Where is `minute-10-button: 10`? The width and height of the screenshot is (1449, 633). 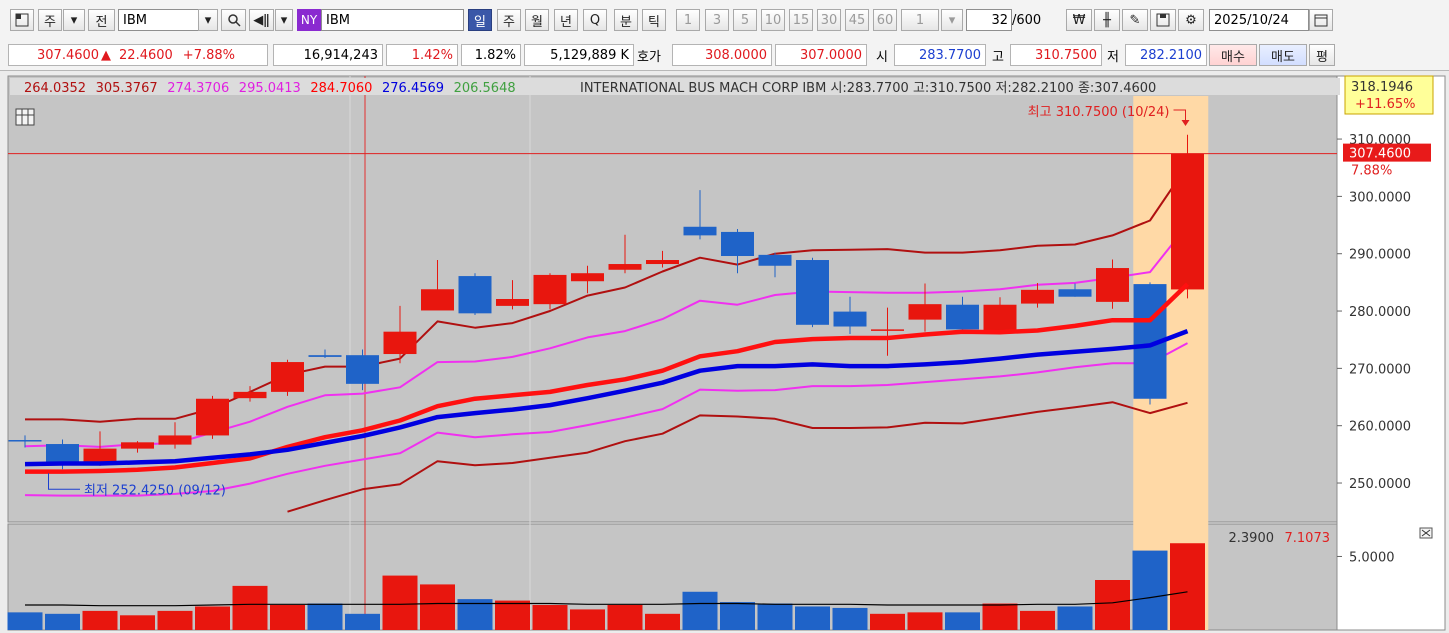 minute-10-button: 10 is located at coordinates (773, 20).